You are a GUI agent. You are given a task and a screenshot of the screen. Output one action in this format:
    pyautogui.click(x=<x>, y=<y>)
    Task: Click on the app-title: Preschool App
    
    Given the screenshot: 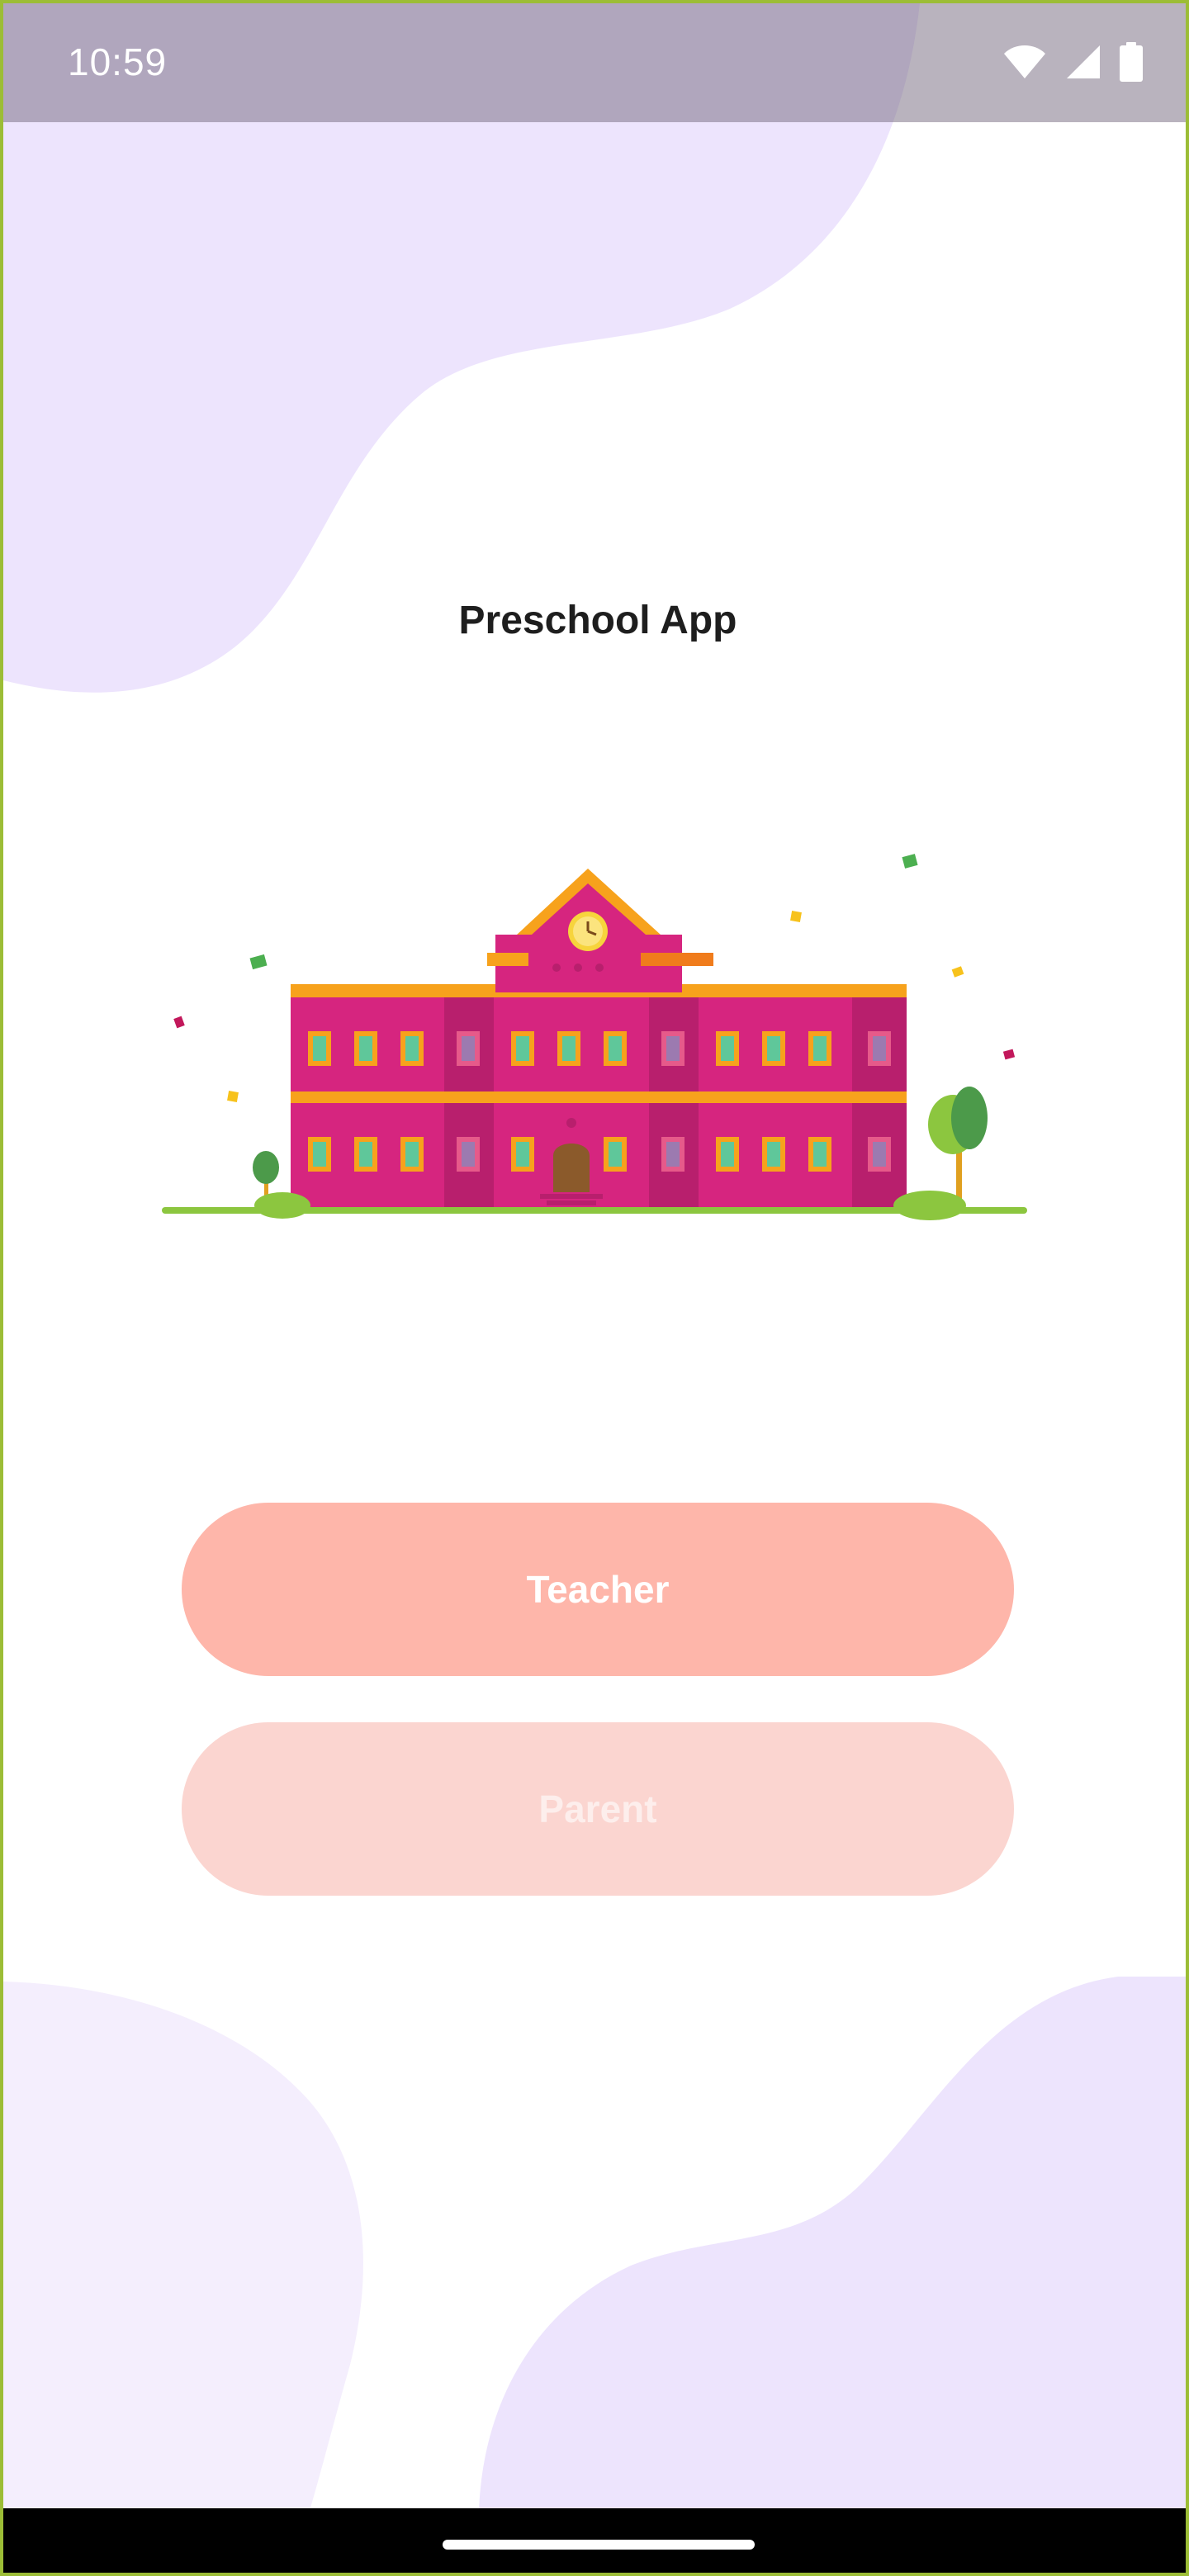 What is the action you would take?
    pyautogui.click(x=597, y=620)
    